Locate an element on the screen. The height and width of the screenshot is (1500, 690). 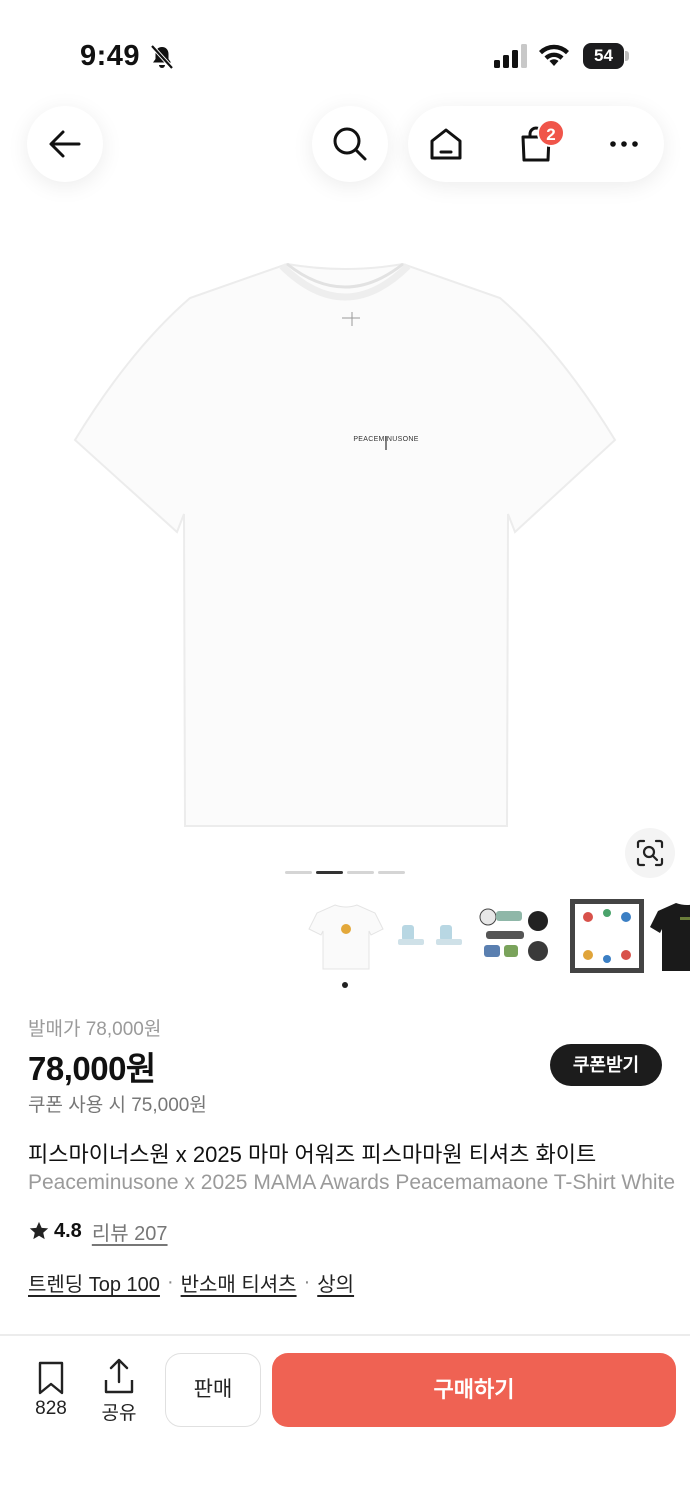
divider is located at coordinates (345, 1335).